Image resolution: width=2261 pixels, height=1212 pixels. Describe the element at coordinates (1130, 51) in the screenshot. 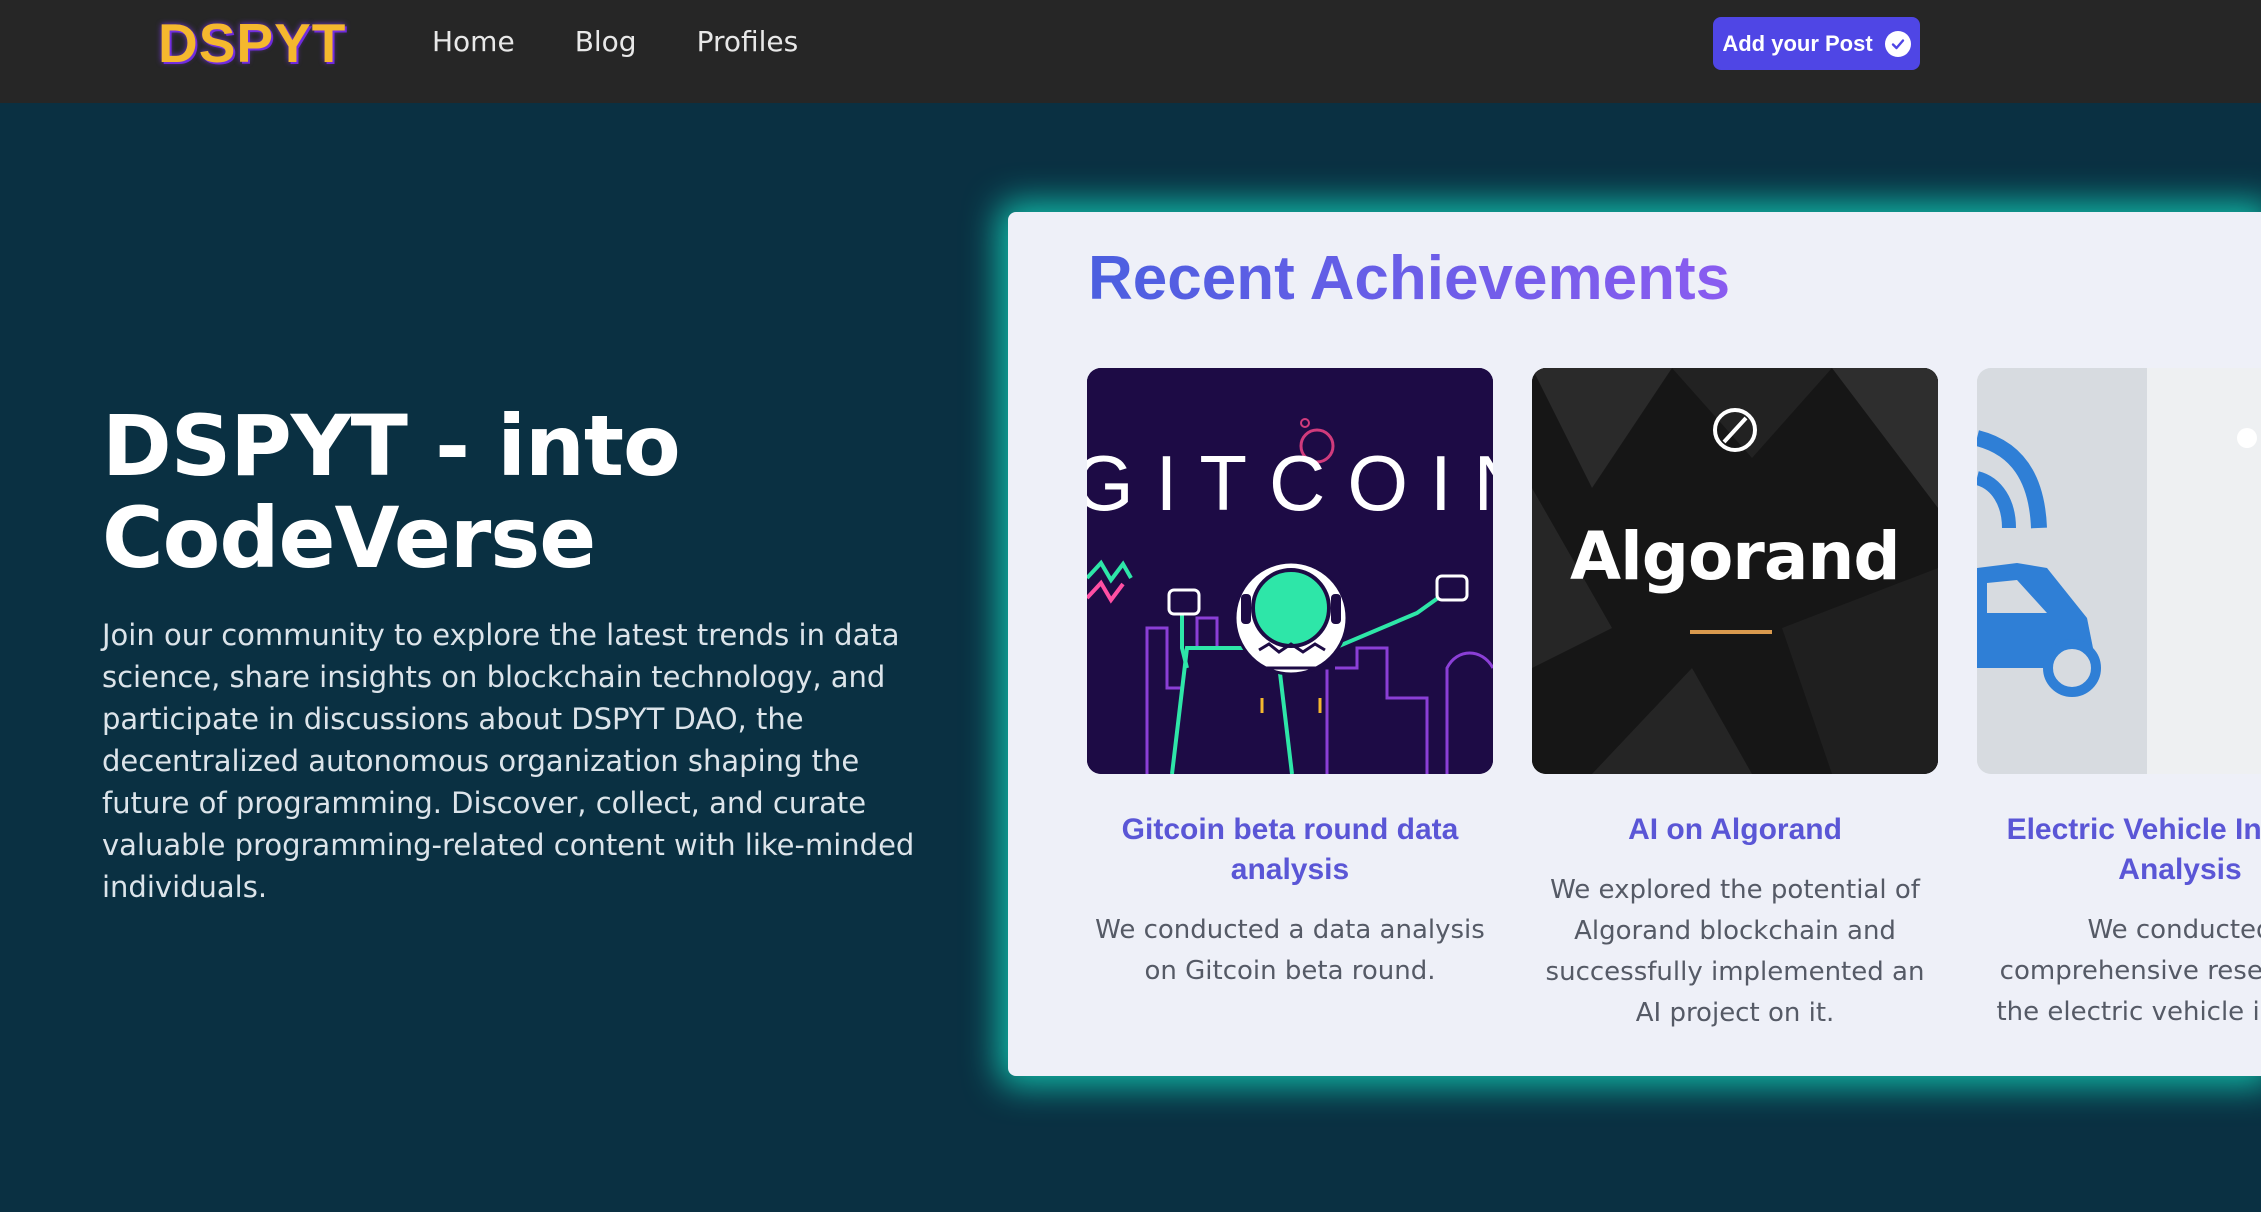

I see `top-navbar: DSPYT Home Blog Profiles Add your Post` at that location.